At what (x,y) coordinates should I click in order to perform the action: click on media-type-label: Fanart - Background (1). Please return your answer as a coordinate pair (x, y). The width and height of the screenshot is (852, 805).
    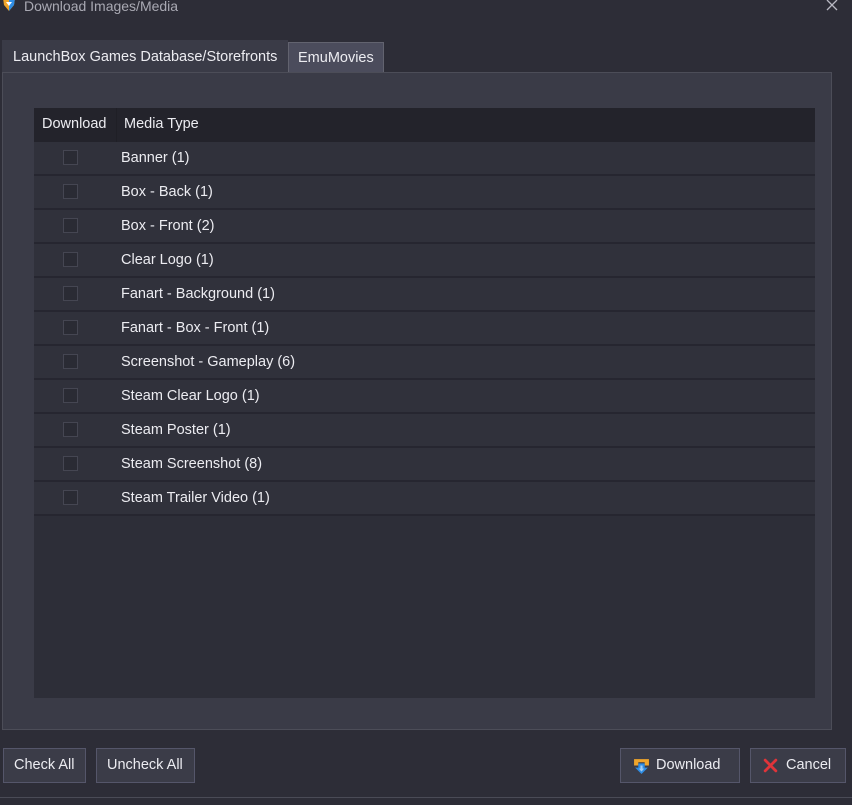
    Looking at the image, I should click on (198, 294).